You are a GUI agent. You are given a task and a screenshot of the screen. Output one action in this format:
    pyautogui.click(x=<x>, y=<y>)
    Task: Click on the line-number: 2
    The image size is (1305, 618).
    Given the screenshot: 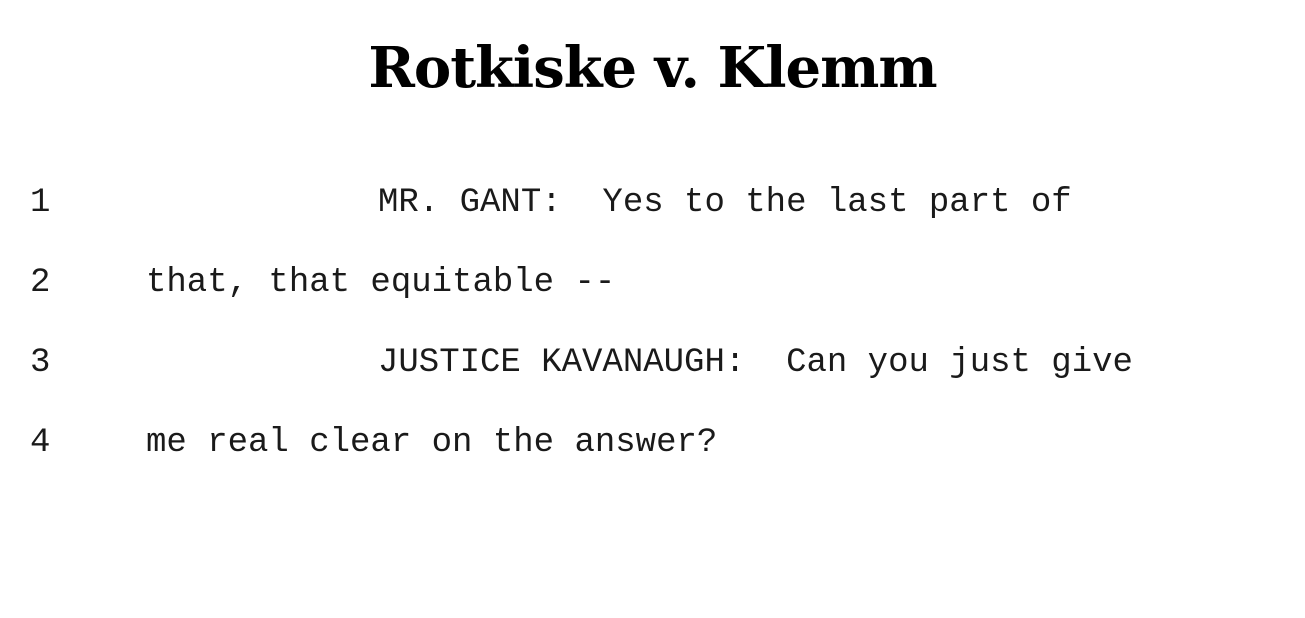 What is the action you would take?
    pyautogui.click(x=40, y=283)
    